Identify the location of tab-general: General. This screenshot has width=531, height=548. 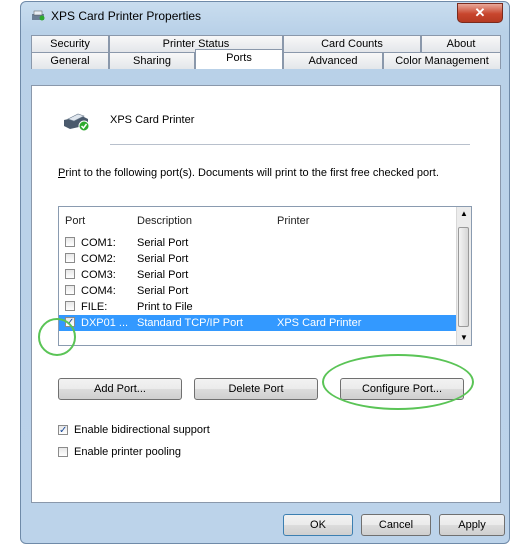
(70, 60).